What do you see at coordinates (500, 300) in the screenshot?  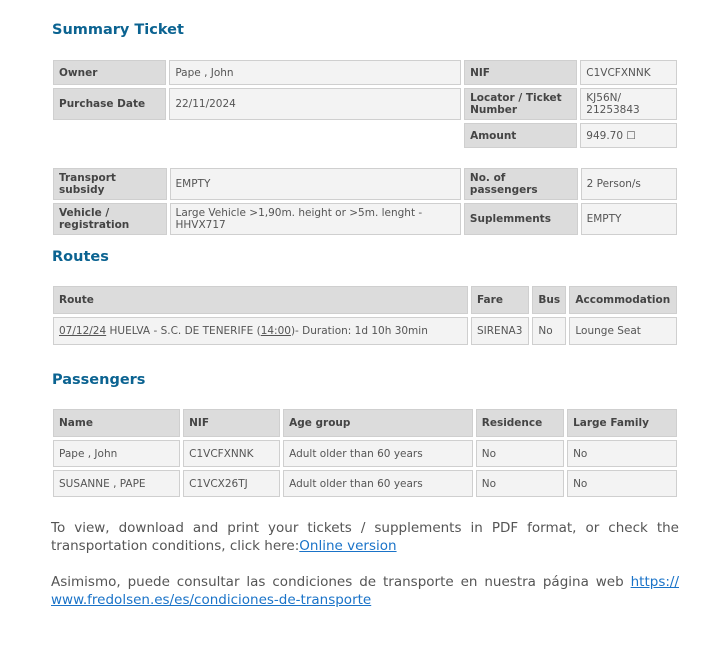 I see `fare-header: Fare` at bounding box center [500, 300].